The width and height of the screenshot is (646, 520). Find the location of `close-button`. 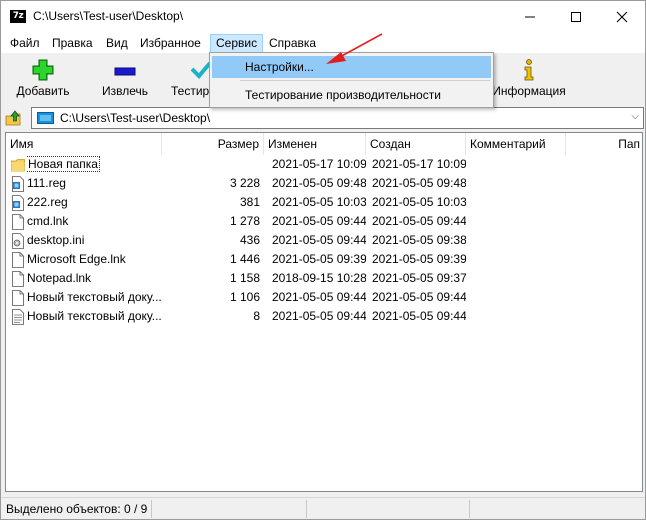

close-button is located at coordinates (622, 16).